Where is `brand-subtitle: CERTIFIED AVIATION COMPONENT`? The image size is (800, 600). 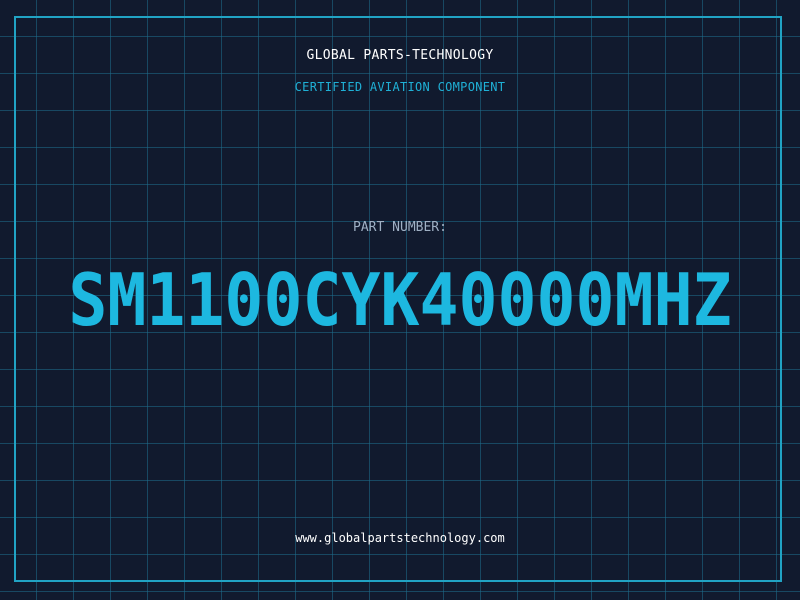
brand-subtitle: CERTIFIED AVIATION COMPONENT is located at coordinates (400, 87).